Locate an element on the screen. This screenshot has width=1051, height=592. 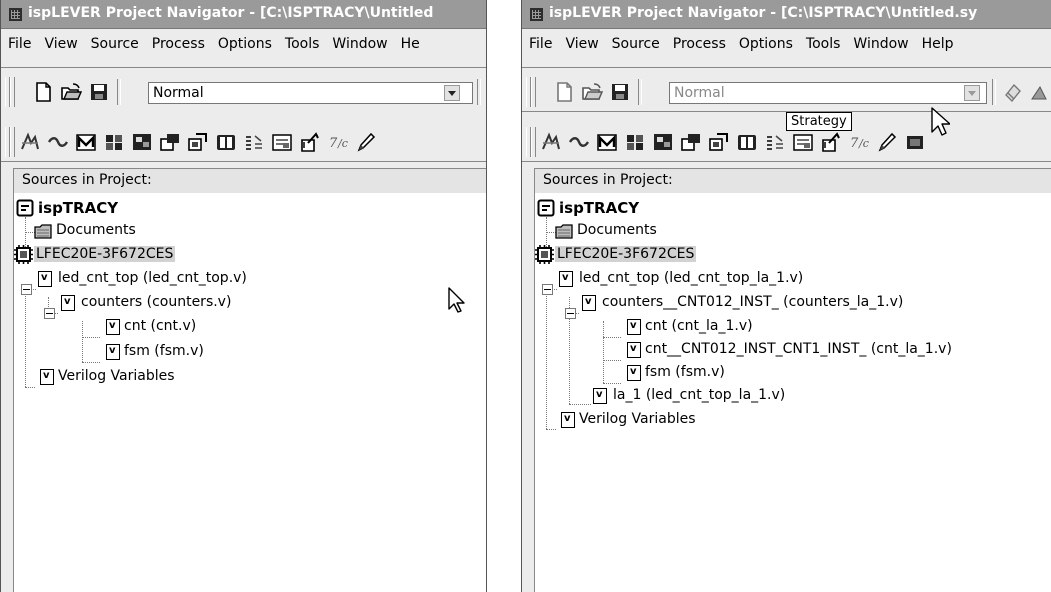
tree-node-label: counters__CNT012_INST_ (counters_la_1.v) is located at coordinates (753, 302).